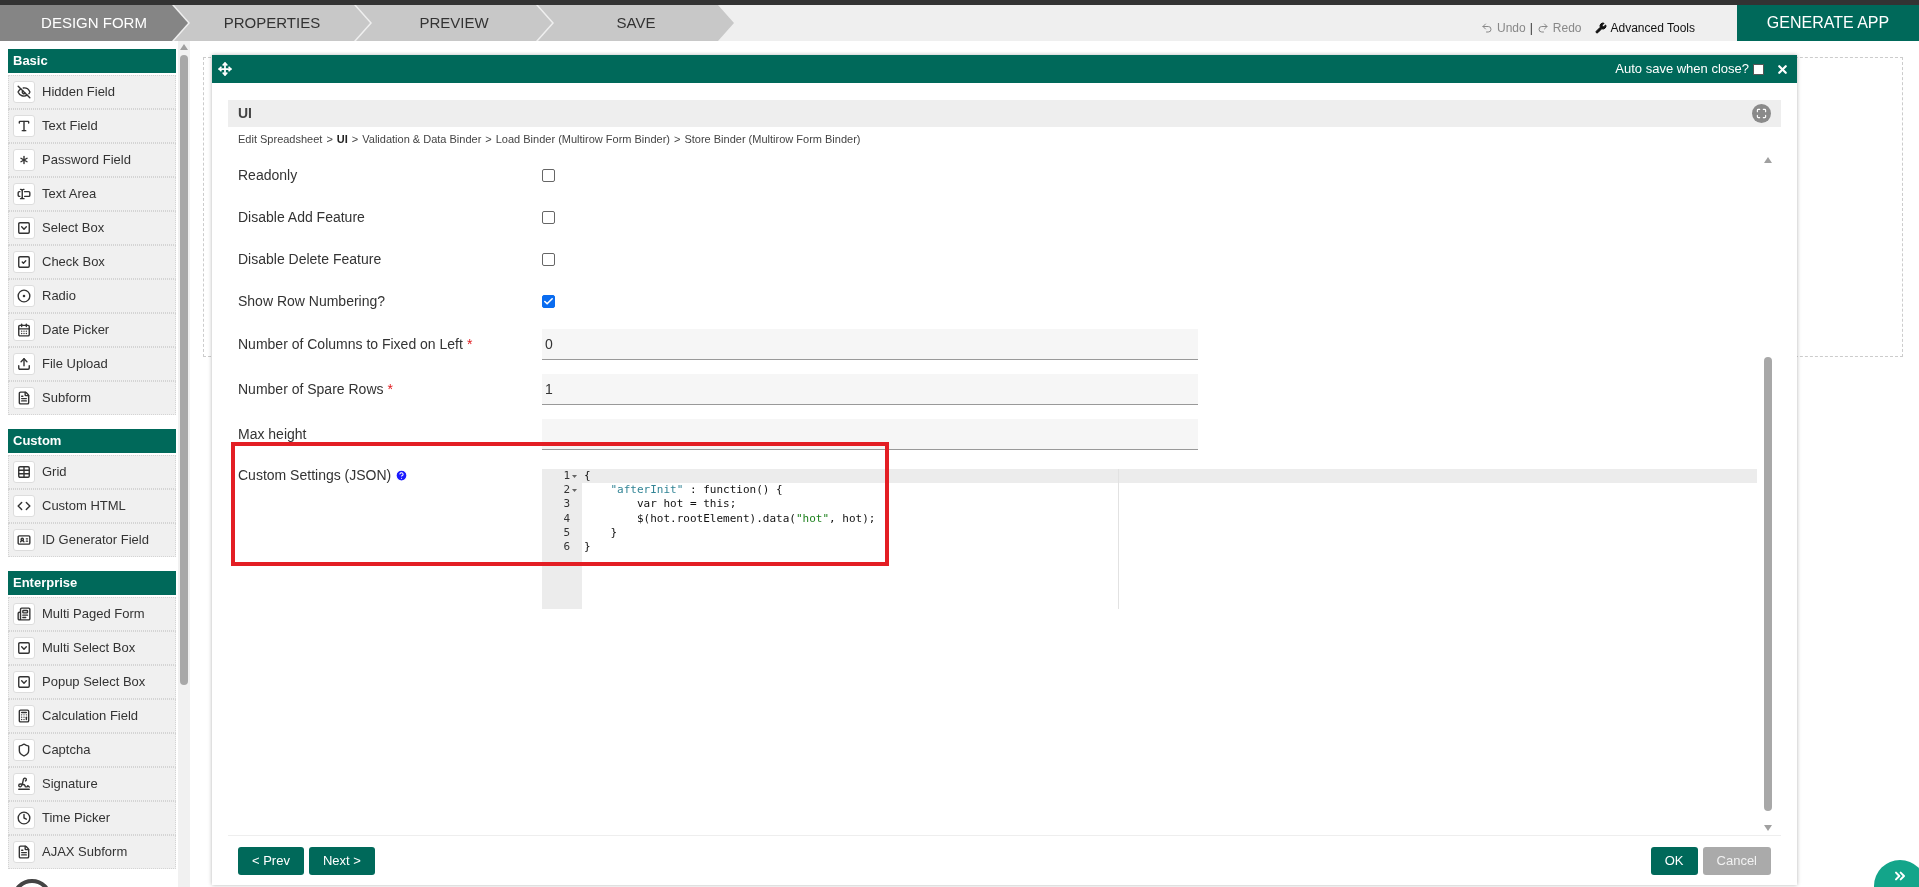 This screenshot has height=887, width=1919. What do you see at coordinates (92, 648) in the screenshot?
I see `palette-item: Multi Select Box` at bounding box center [92, 648].